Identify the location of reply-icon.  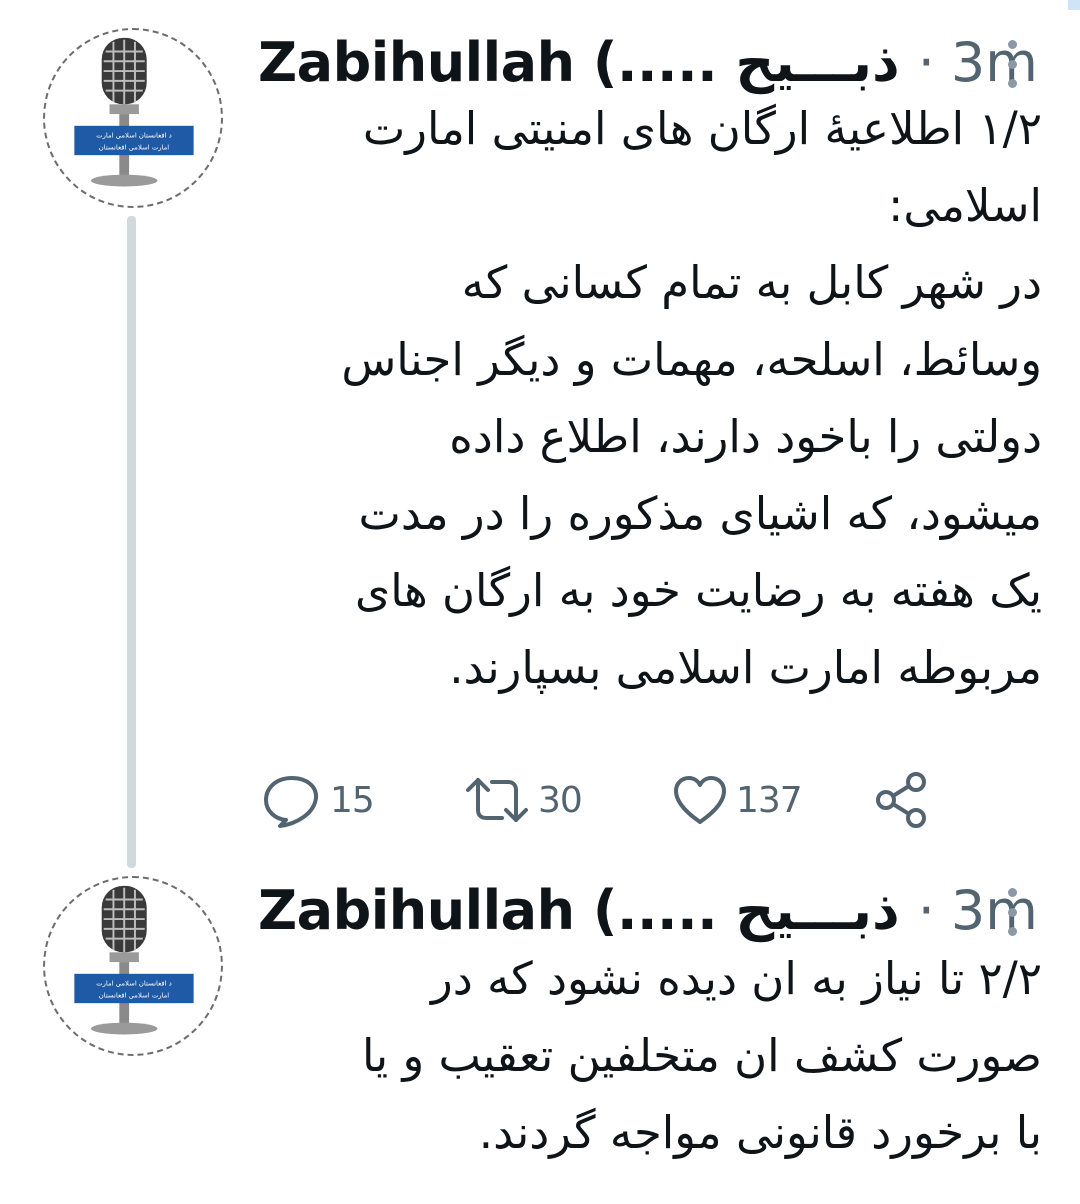
(291, 802).